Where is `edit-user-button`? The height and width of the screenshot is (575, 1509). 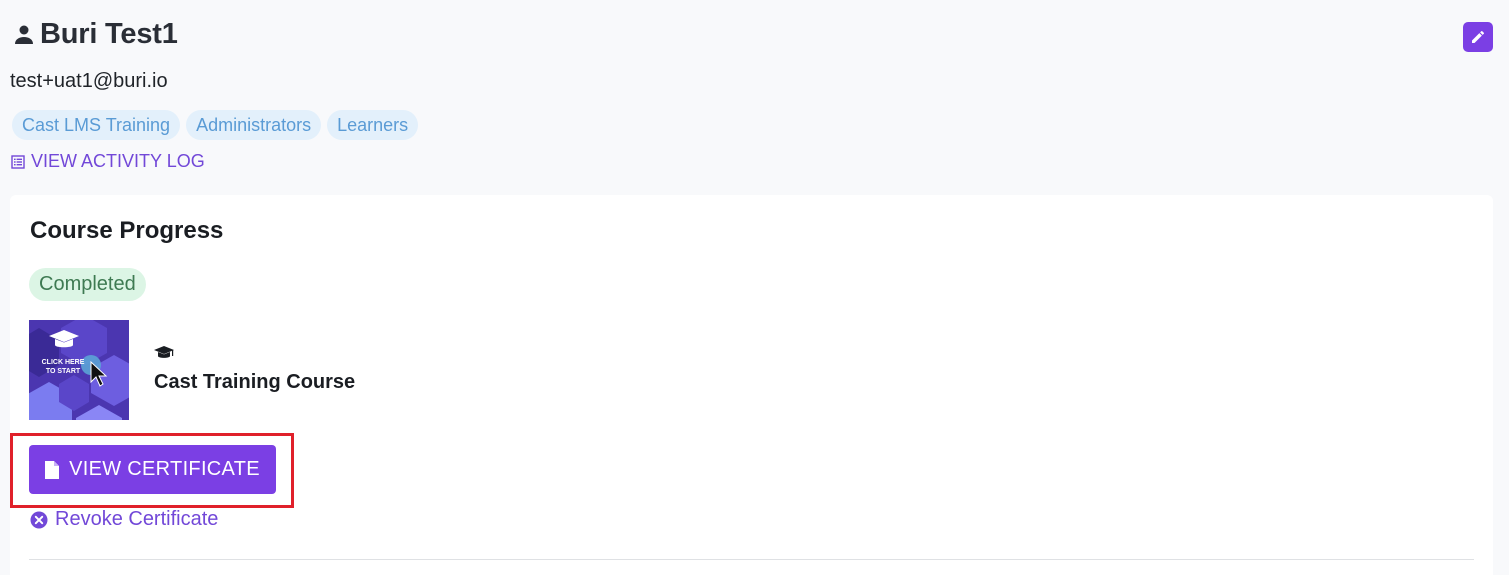
edit-user-button is located at coordinates (1478, 37).